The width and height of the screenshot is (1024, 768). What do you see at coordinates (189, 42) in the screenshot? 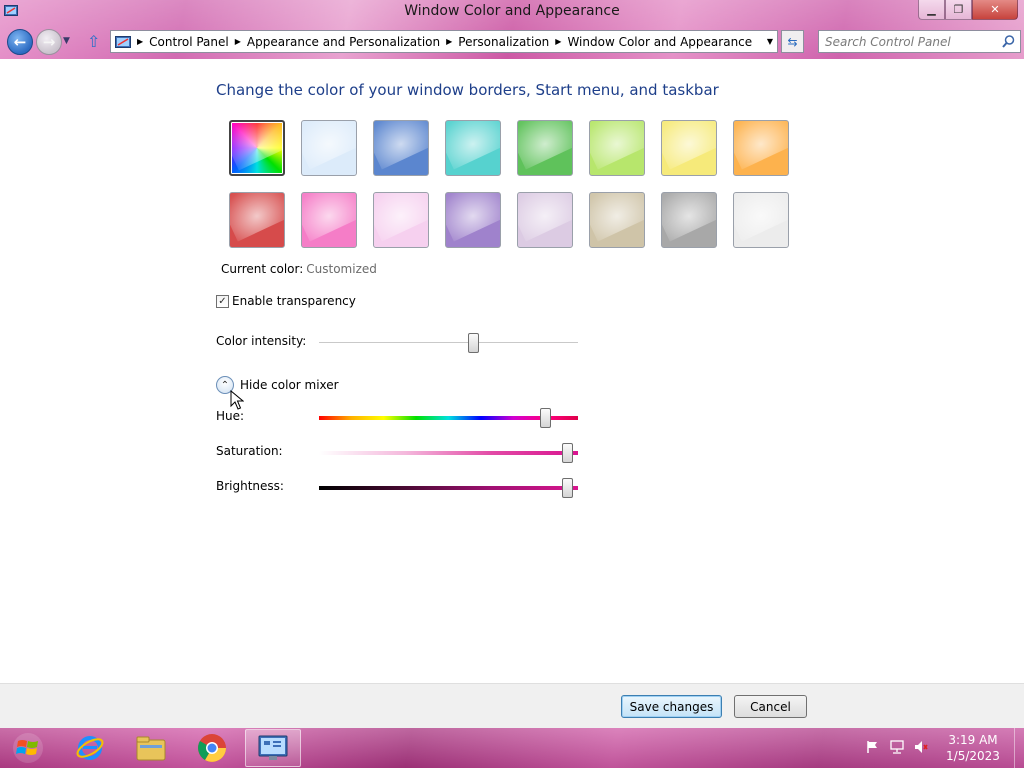
I see `breadcrumb-control-panel: Control Panel` at bounding box center [189, 42].